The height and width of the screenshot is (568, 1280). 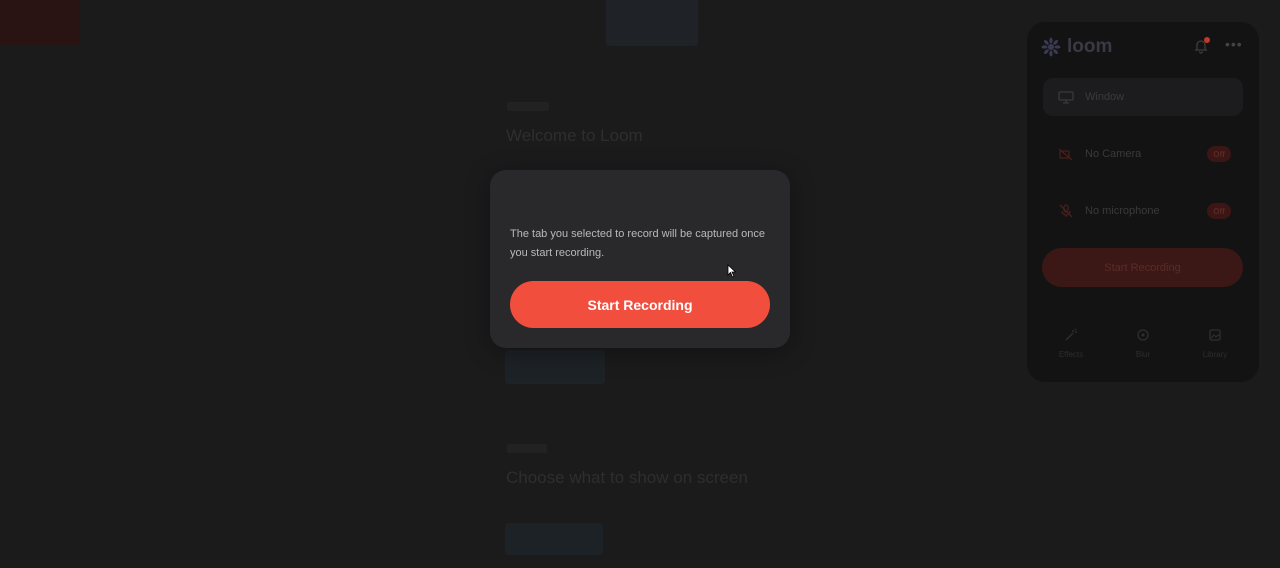 I want to click on effects-icon, so click(x=1071, y=334).